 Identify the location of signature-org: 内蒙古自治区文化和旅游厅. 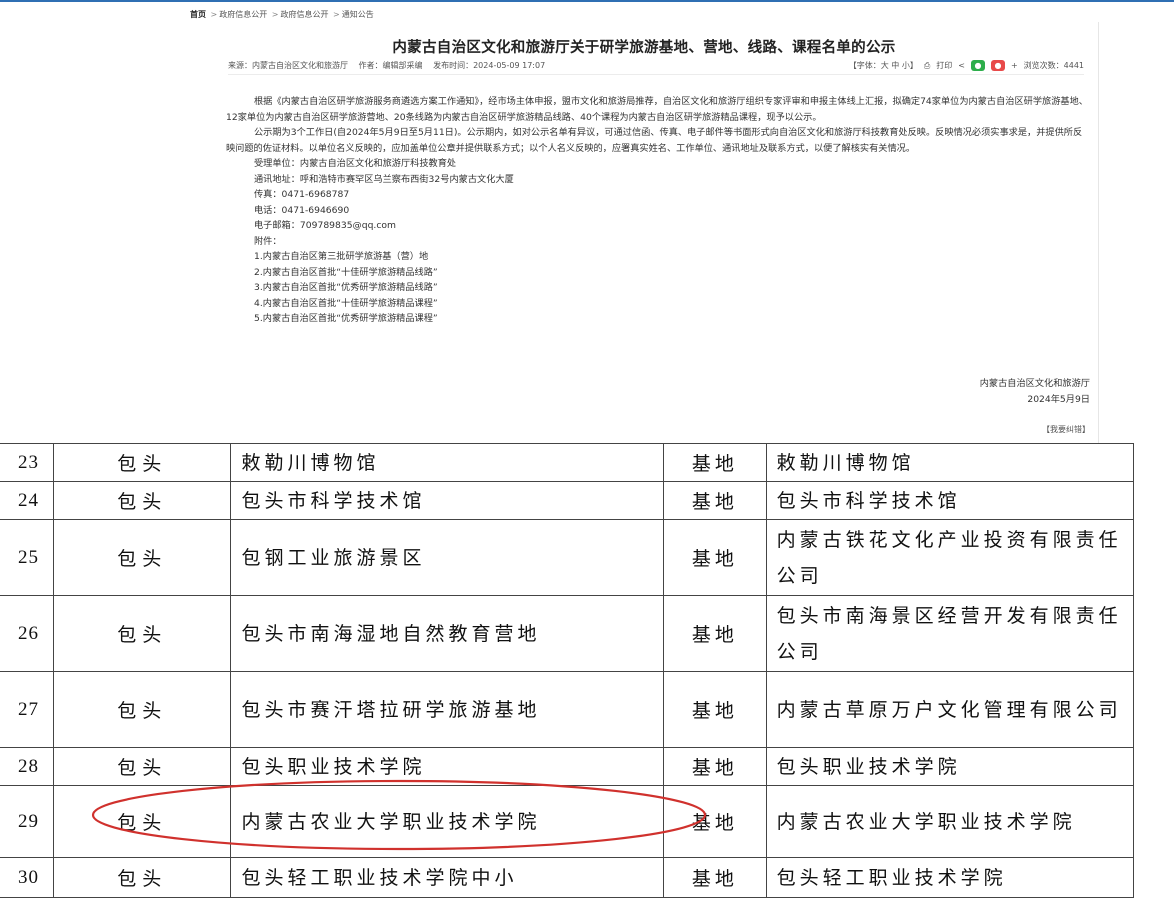
(1034, 383).